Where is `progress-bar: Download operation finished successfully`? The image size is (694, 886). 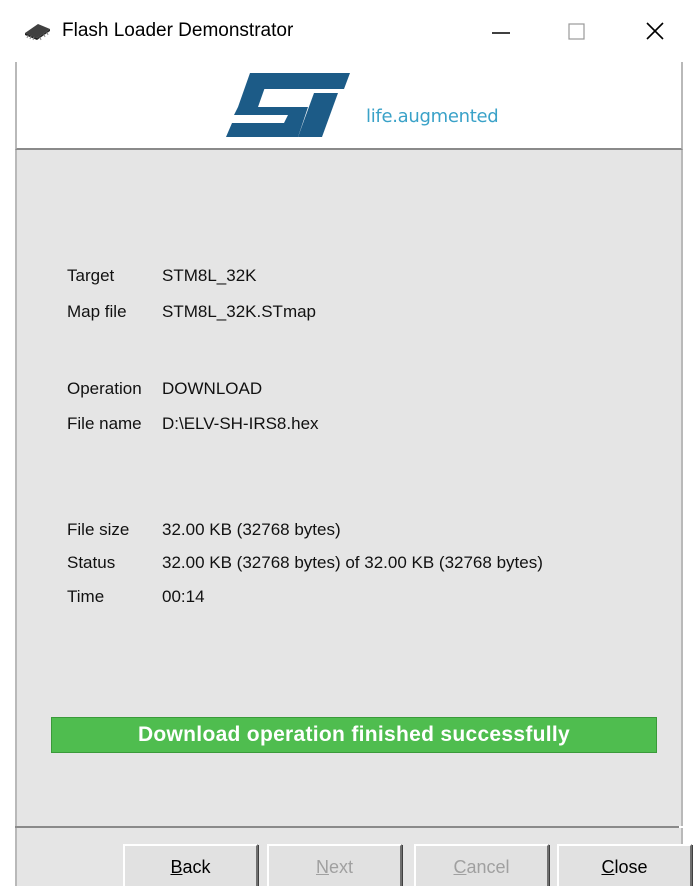
progress-bar: Download operation finished successfully is located at coordinates (354, 735).